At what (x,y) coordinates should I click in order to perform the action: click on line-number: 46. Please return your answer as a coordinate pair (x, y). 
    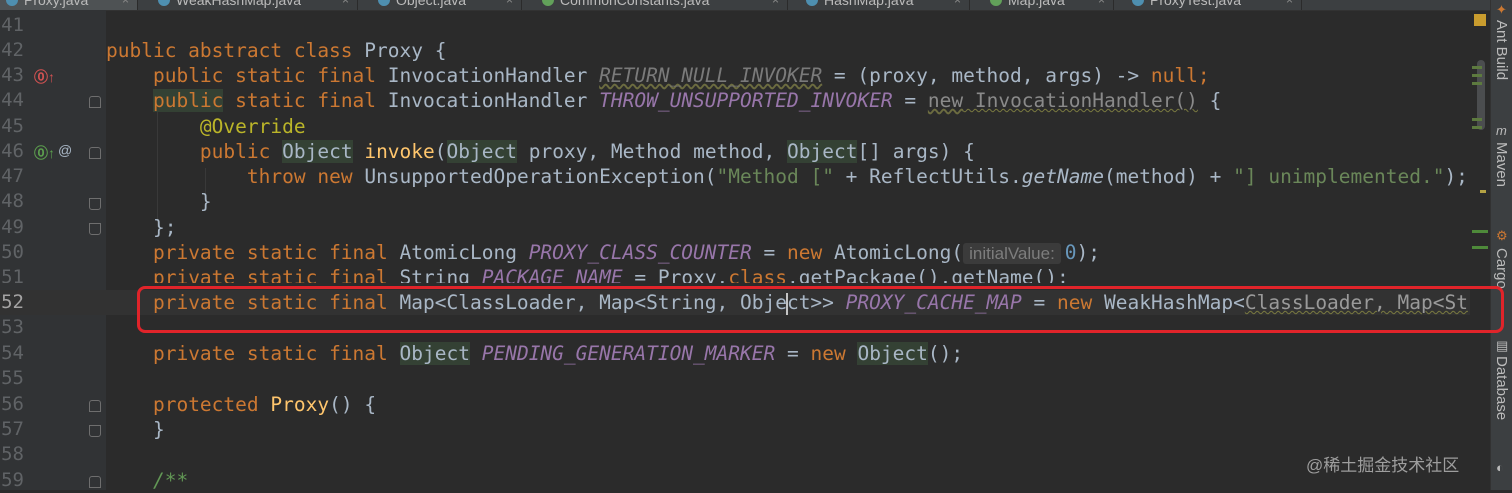
    Looking at the image, I should click on (12, 151).